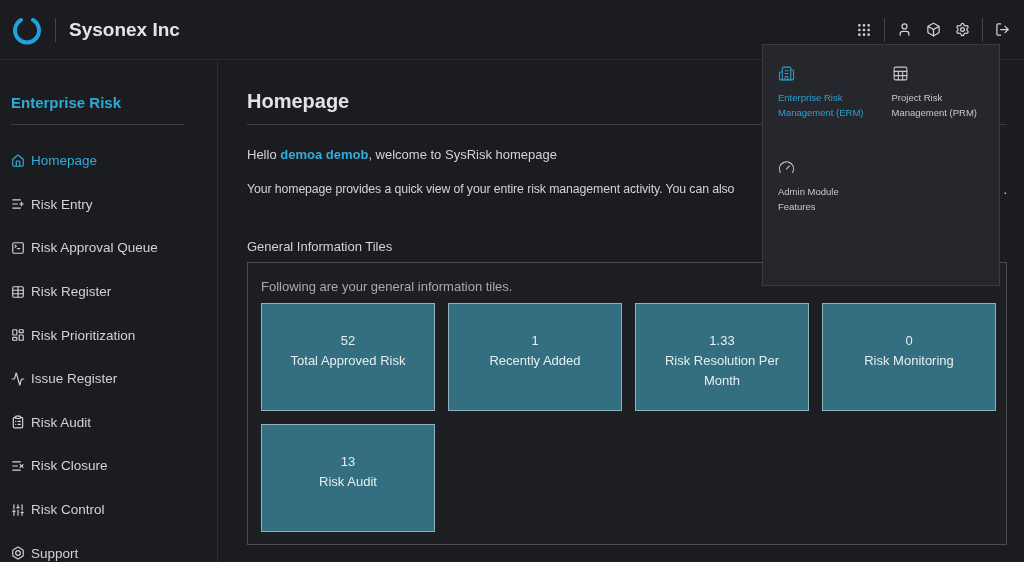 This screenshot has height=562, width=1024. I want to click on sidebar-item: Risk Approval Queue, so click(114, 248).